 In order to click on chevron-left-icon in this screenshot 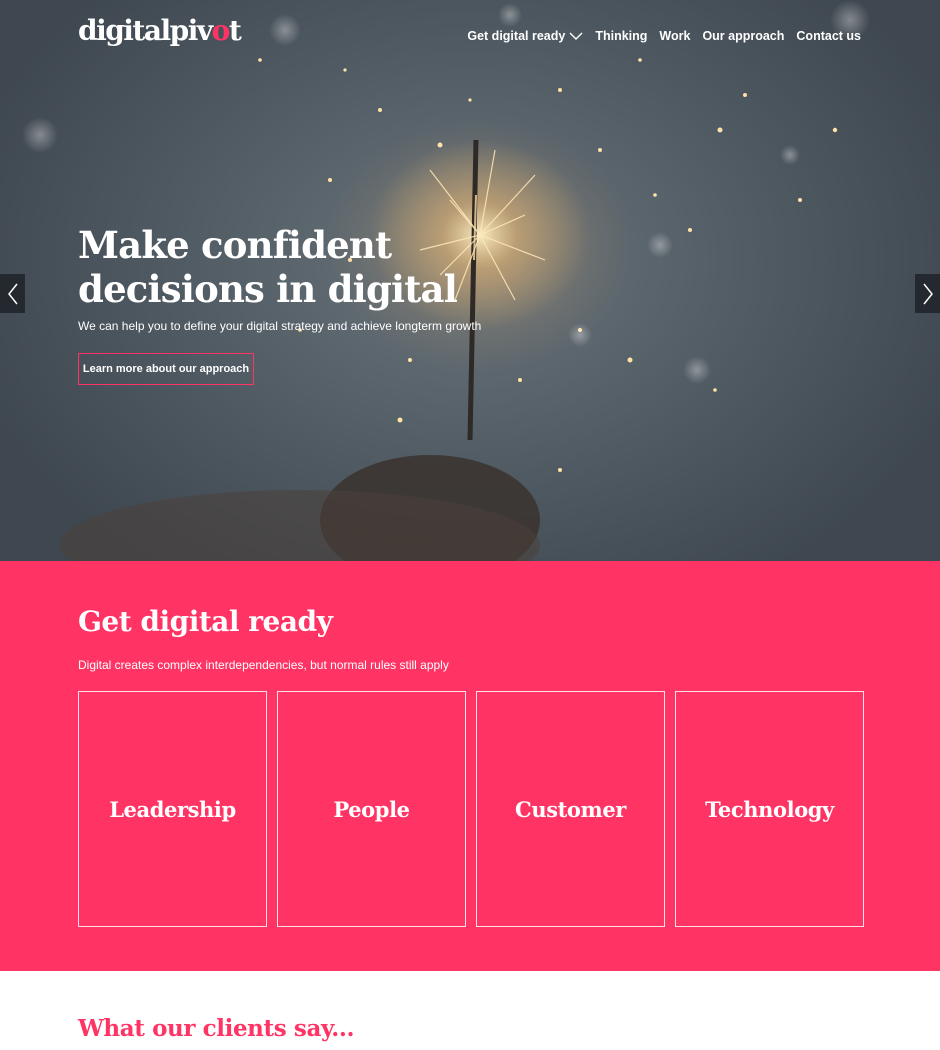, I will do `click(12, 293)`.